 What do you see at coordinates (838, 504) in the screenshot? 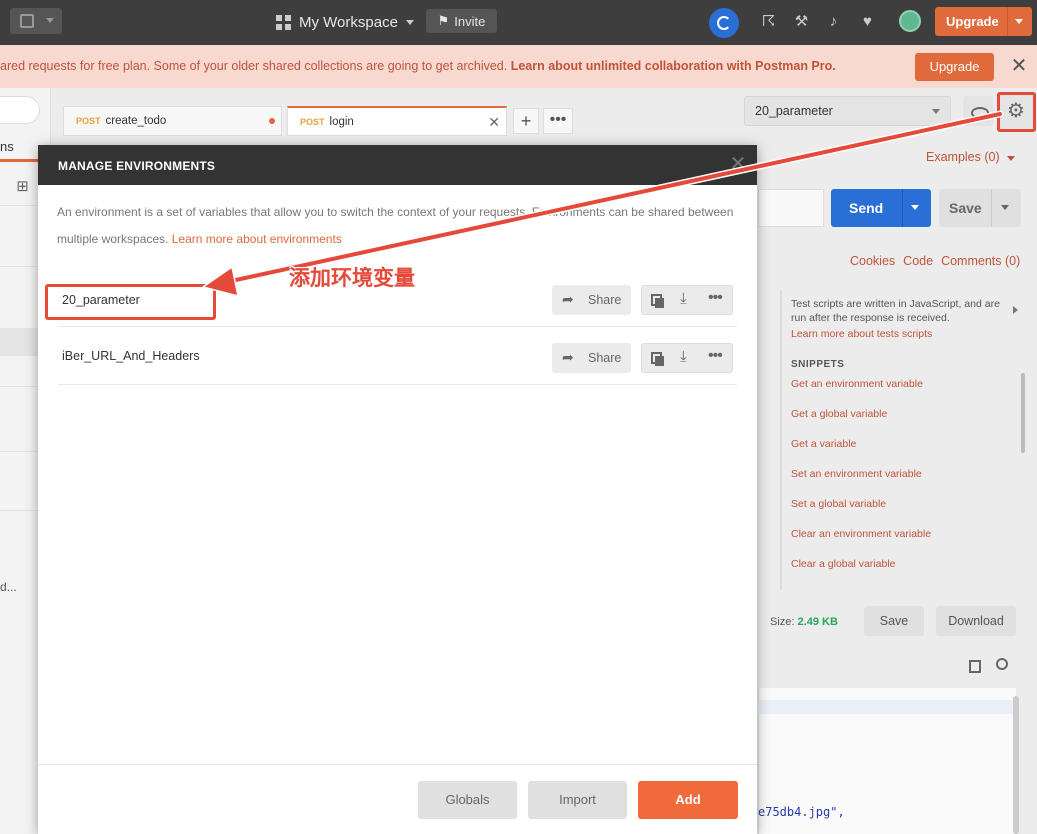
I see `snippet-item: Set a global variable` at bounding box center [838, 504].